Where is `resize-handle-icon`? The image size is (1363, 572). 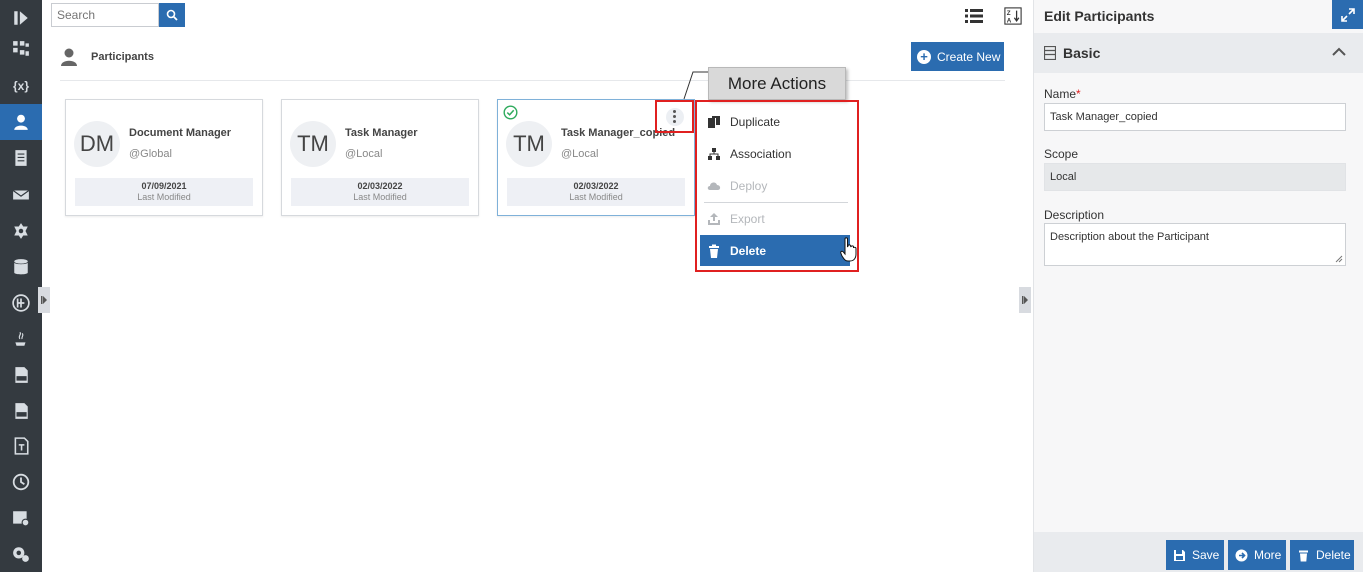
resize-handle-icon is located at coordinates (1339, 259).